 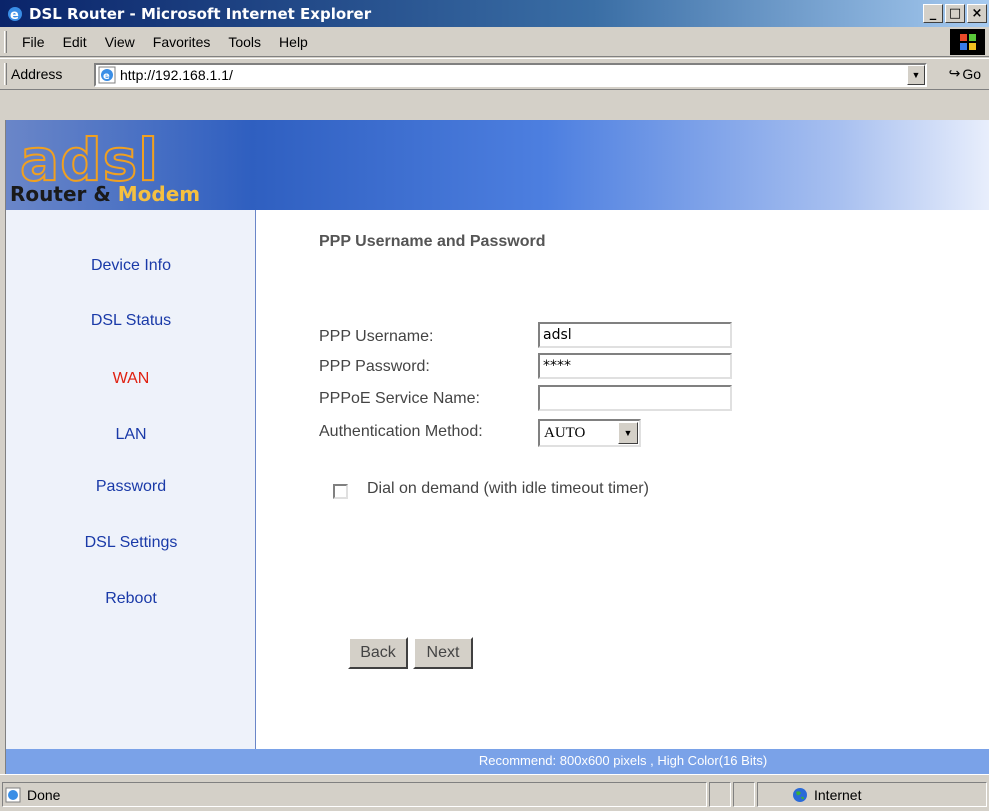 What do you see at coordinates (635, 366) in the screenshot?
I see `password-field: ****` at bounding box center [635, 366].